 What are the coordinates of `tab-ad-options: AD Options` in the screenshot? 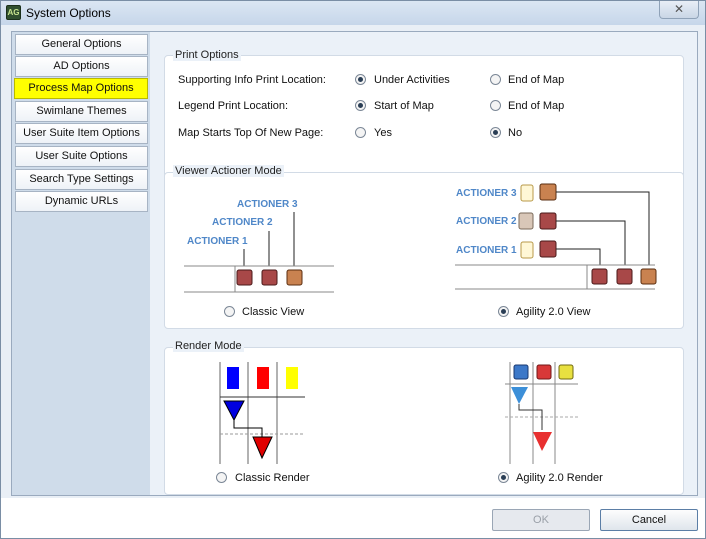 It's located at (81, 66).